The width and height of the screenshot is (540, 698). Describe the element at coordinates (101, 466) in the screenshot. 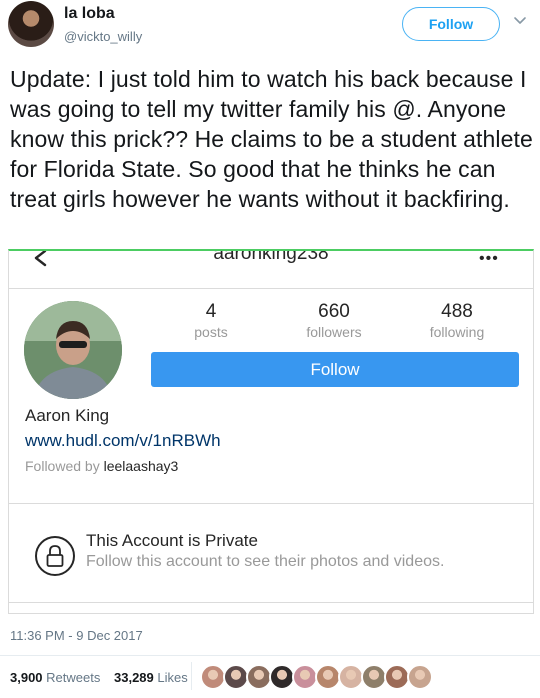

I see `ig-followed-by: Followed by leelaashay3` at that location.